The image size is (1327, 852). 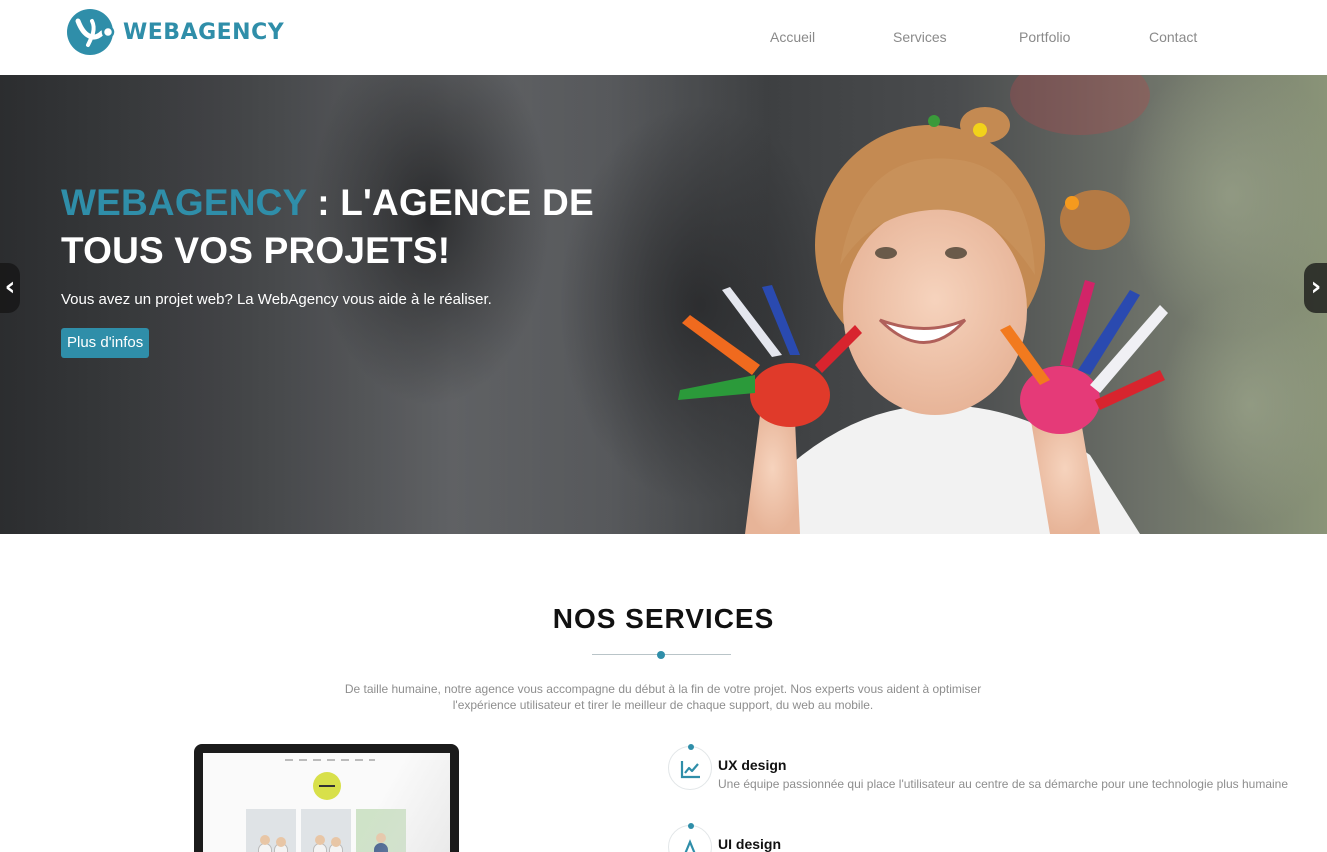 What do you see at coordinates (663, 618) in the screenshot?
I see `services-title: NOS SERVICES` at bounding box center [663, 618].